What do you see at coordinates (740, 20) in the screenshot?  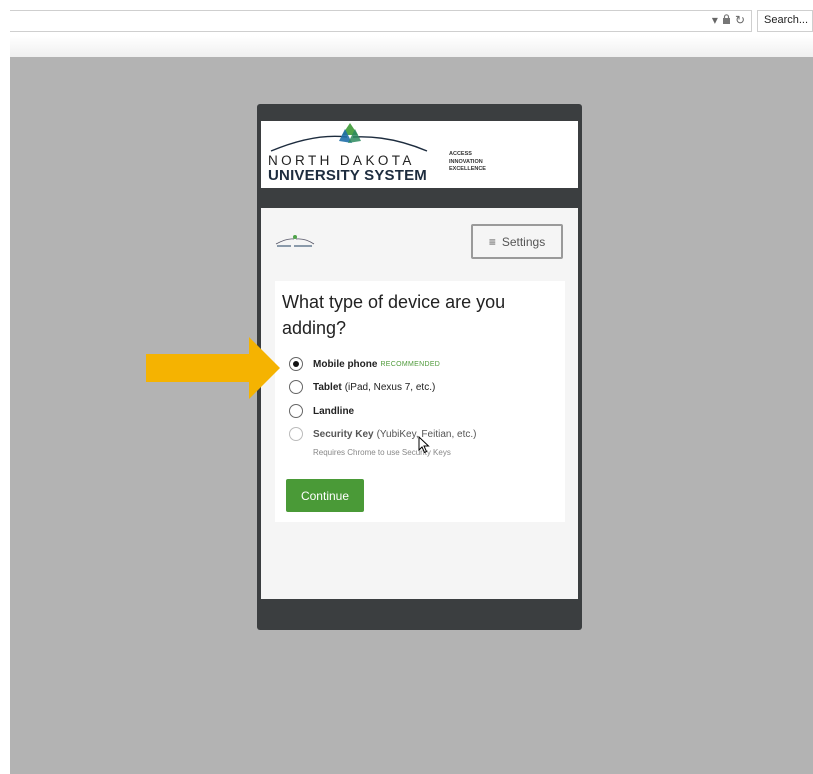 I see `reload-icon: ↻` at bounding box center [740, 20].